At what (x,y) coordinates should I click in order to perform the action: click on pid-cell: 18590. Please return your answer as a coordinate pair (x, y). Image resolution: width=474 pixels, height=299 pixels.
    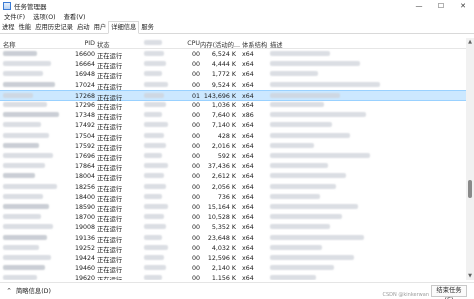
    Looking at the image, I should click on (84, 207).